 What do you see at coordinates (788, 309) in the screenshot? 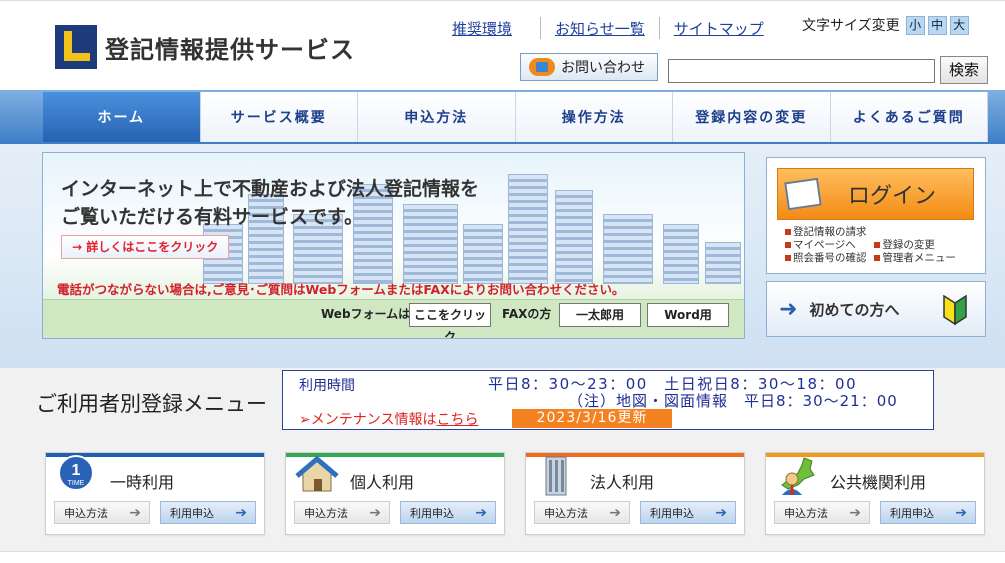
I see `arrow-right-icon: ➜` at bounding box center [788, 309].